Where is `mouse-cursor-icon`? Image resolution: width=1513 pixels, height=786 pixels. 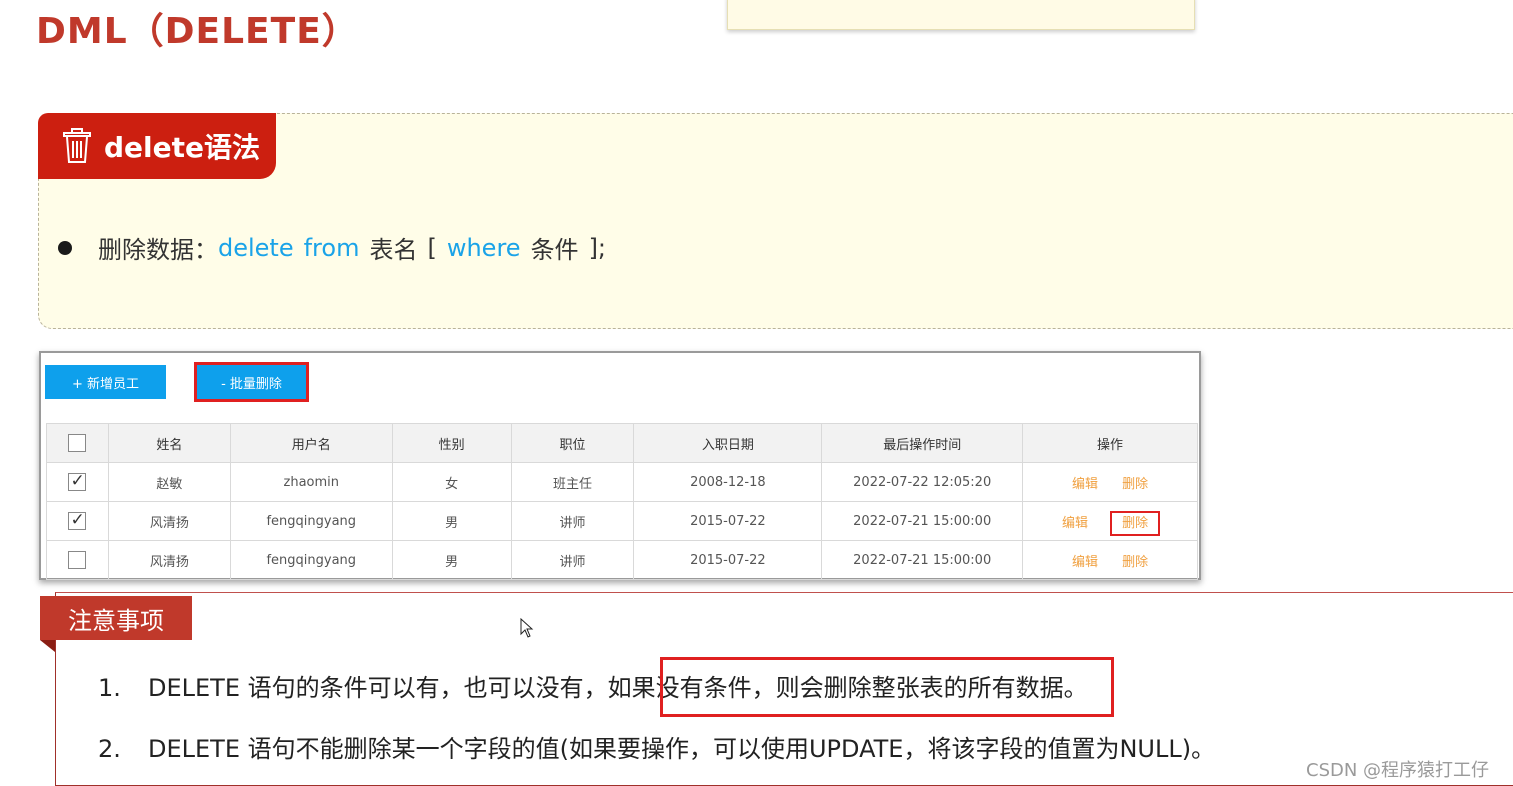
mouse-cursor-icon is located at coordinates (527, 628).